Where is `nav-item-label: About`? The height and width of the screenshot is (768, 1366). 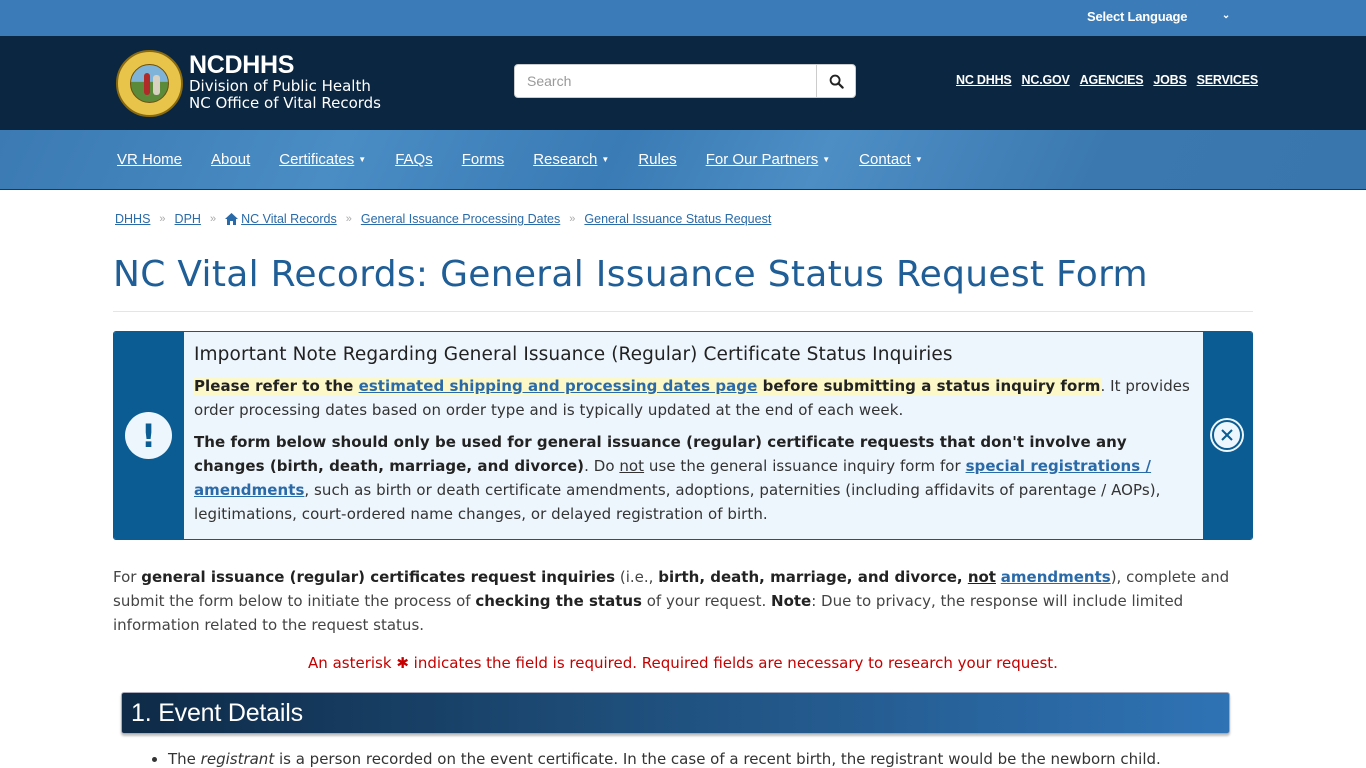
nav-item-label: About is located at coordinates (231, 159).